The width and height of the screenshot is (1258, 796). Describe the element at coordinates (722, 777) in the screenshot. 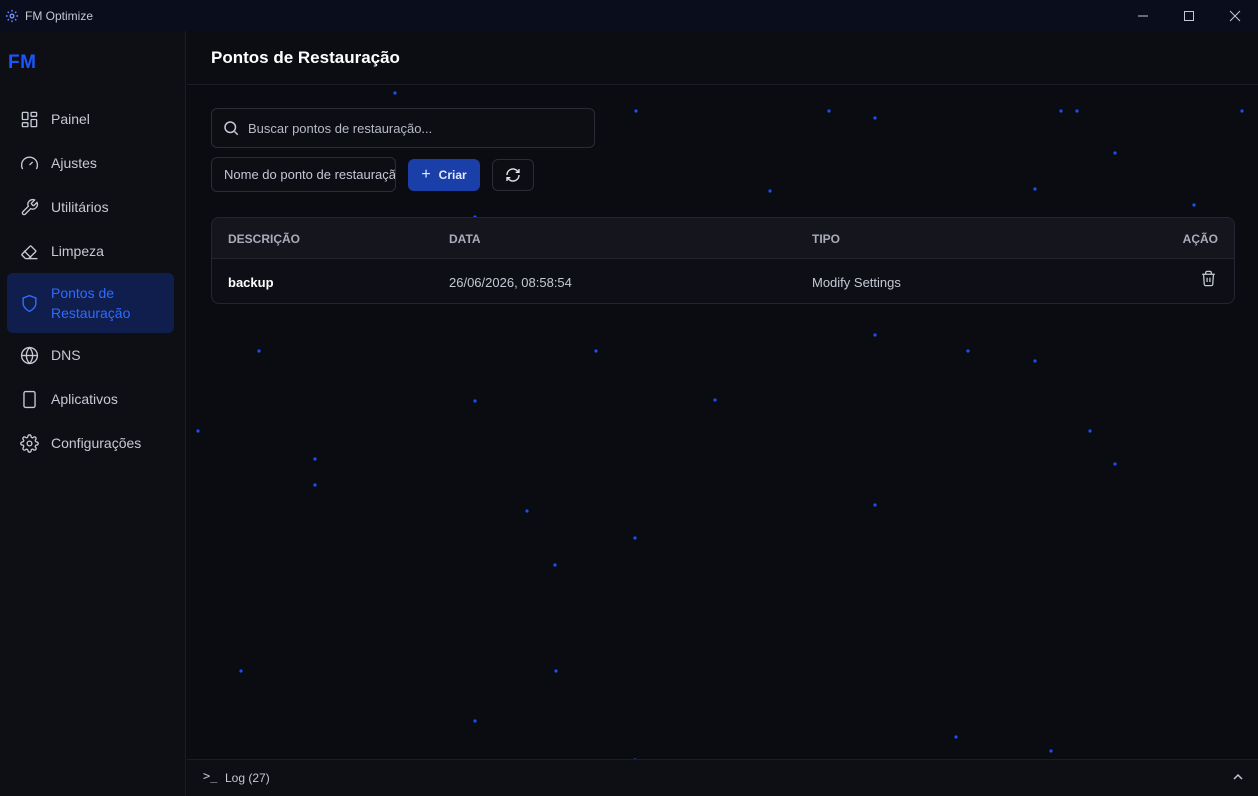

I see `log-bar: >_ Log (27)` at that location.